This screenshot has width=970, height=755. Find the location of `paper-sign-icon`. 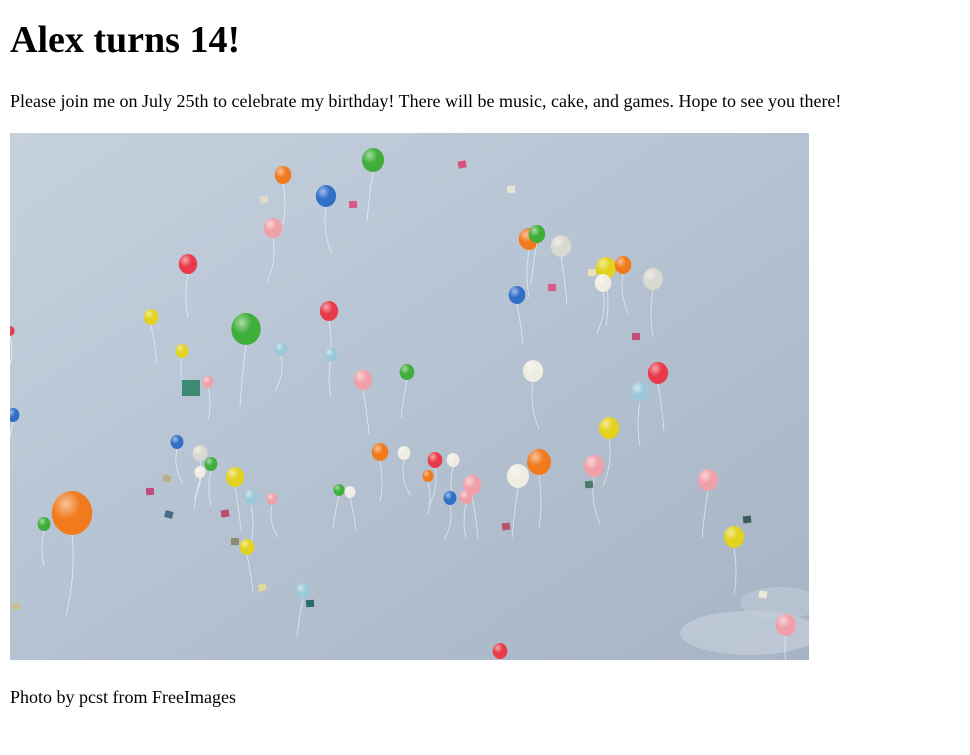

paper-sign-icon is located at coordinates (191, 388).